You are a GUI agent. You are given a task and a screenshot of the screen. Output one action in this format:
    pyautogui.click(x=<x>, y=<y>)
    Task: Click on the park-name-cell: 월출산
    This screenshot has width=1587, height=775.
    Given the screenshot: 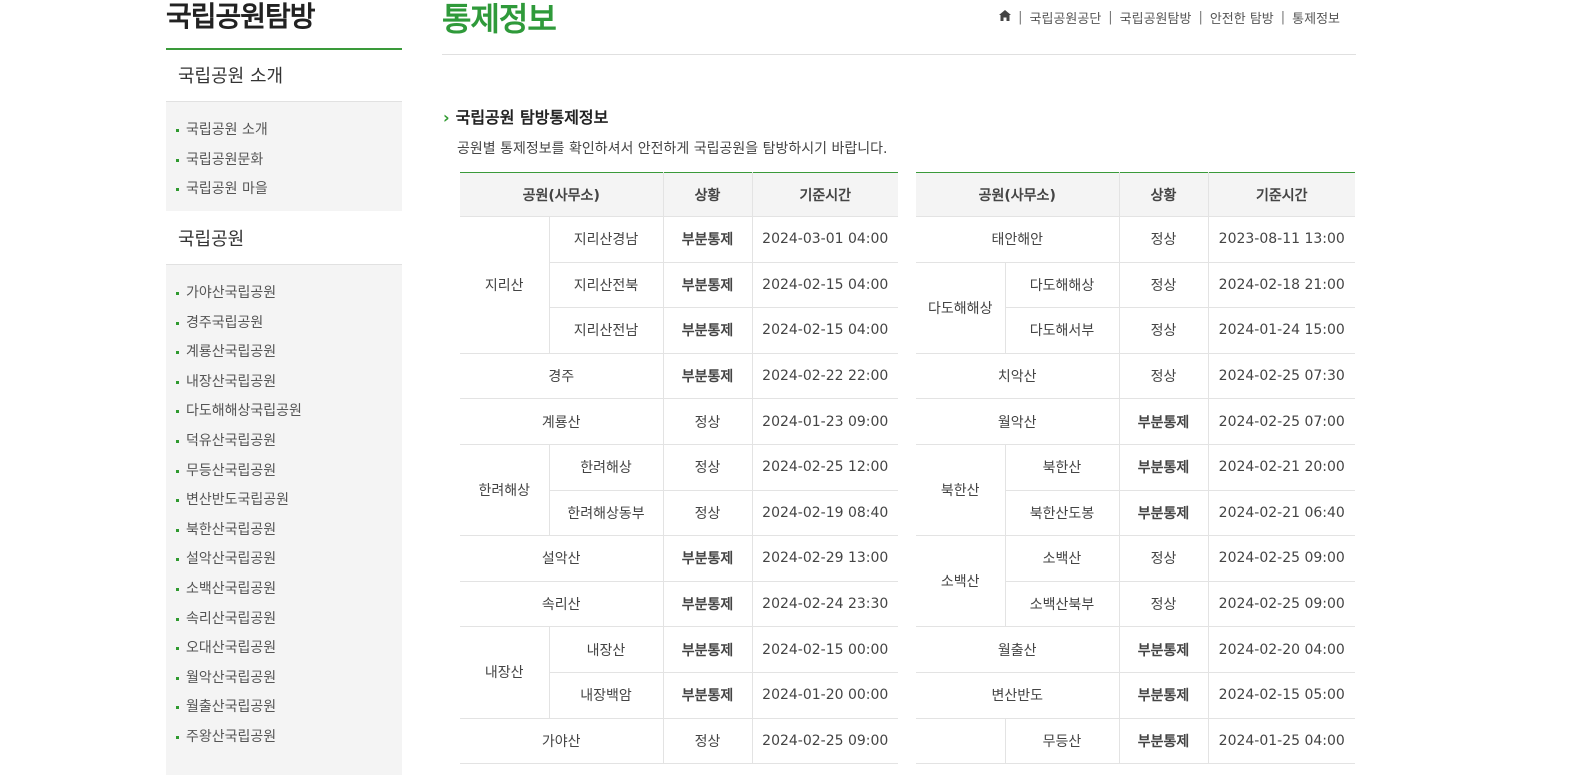 What is the action you would take?
    pyautogui.click(x=1017, y=649)
    